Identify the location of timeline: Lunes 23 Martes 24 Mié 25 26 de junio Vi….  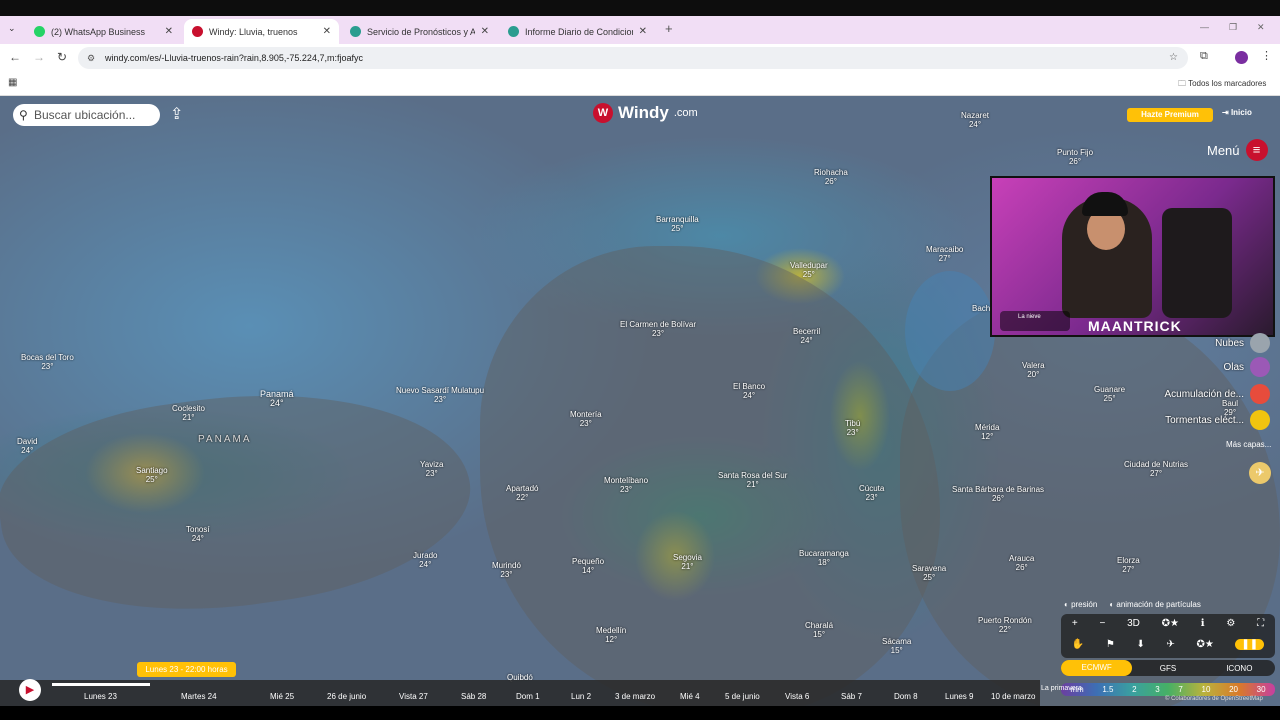
(520, 693).